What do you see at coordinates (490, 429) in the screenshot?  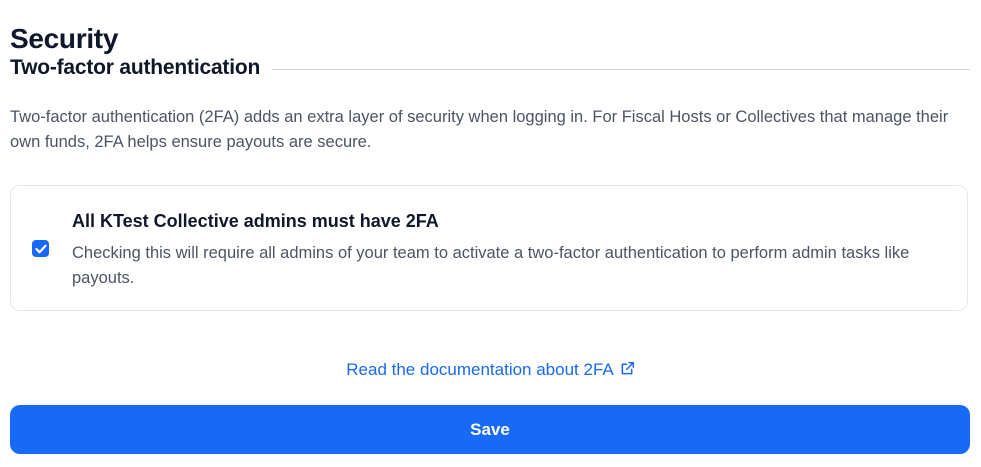 I see `save-button: Save` at bounding box center [490, 429].